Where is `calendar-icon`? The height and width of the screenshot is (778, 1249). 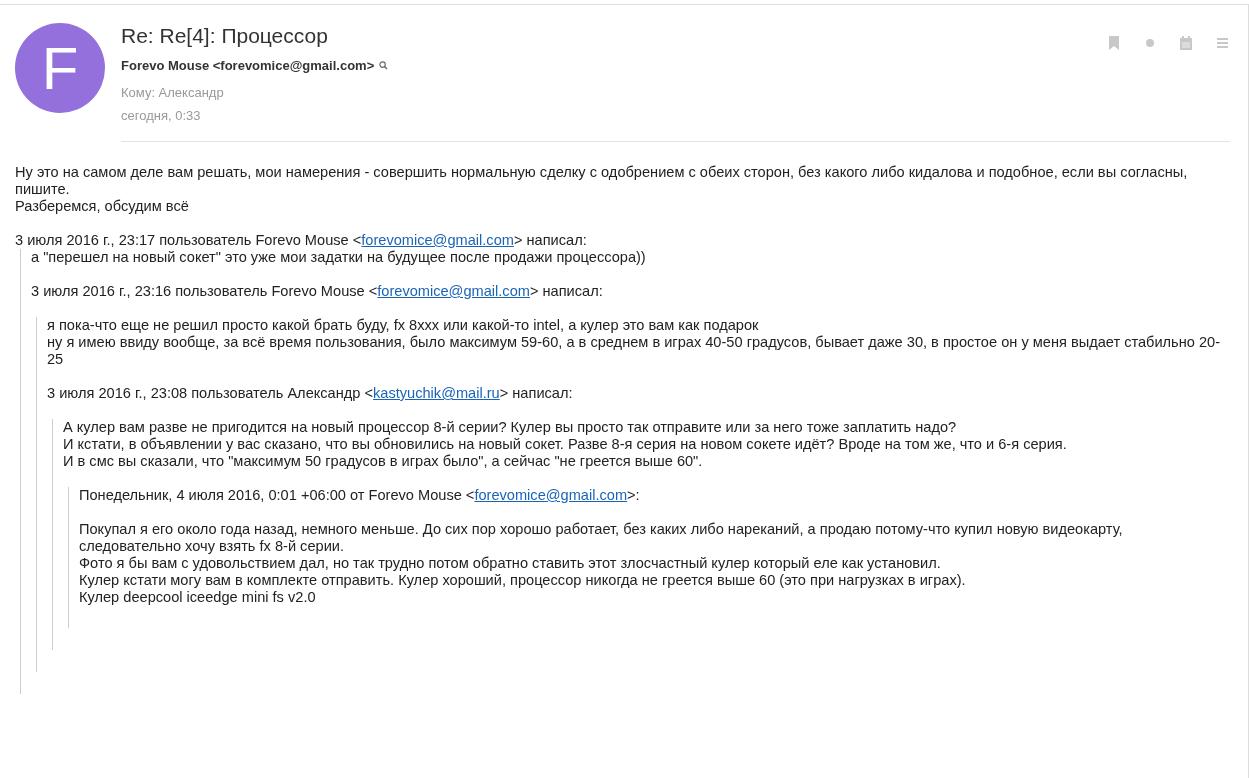
calendar-icon is located at coordinates (1186, 43).